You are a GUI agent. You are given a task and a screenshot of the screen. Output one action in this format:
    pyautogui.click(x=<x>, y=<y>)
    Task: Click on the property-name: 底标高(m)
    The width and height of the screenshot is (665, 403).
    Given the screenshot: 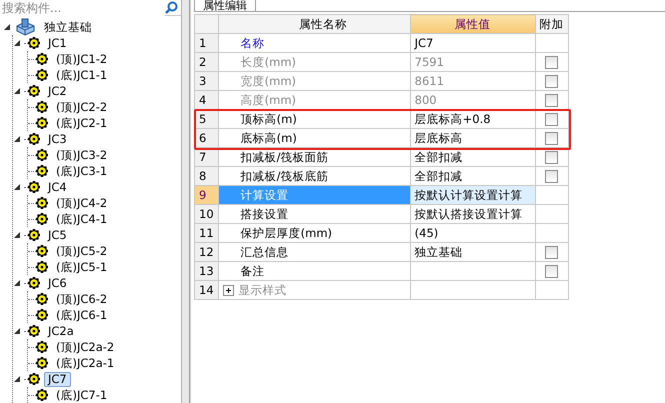 What is the action you would take?
    pyautogui.click(x=268, y=138)
    